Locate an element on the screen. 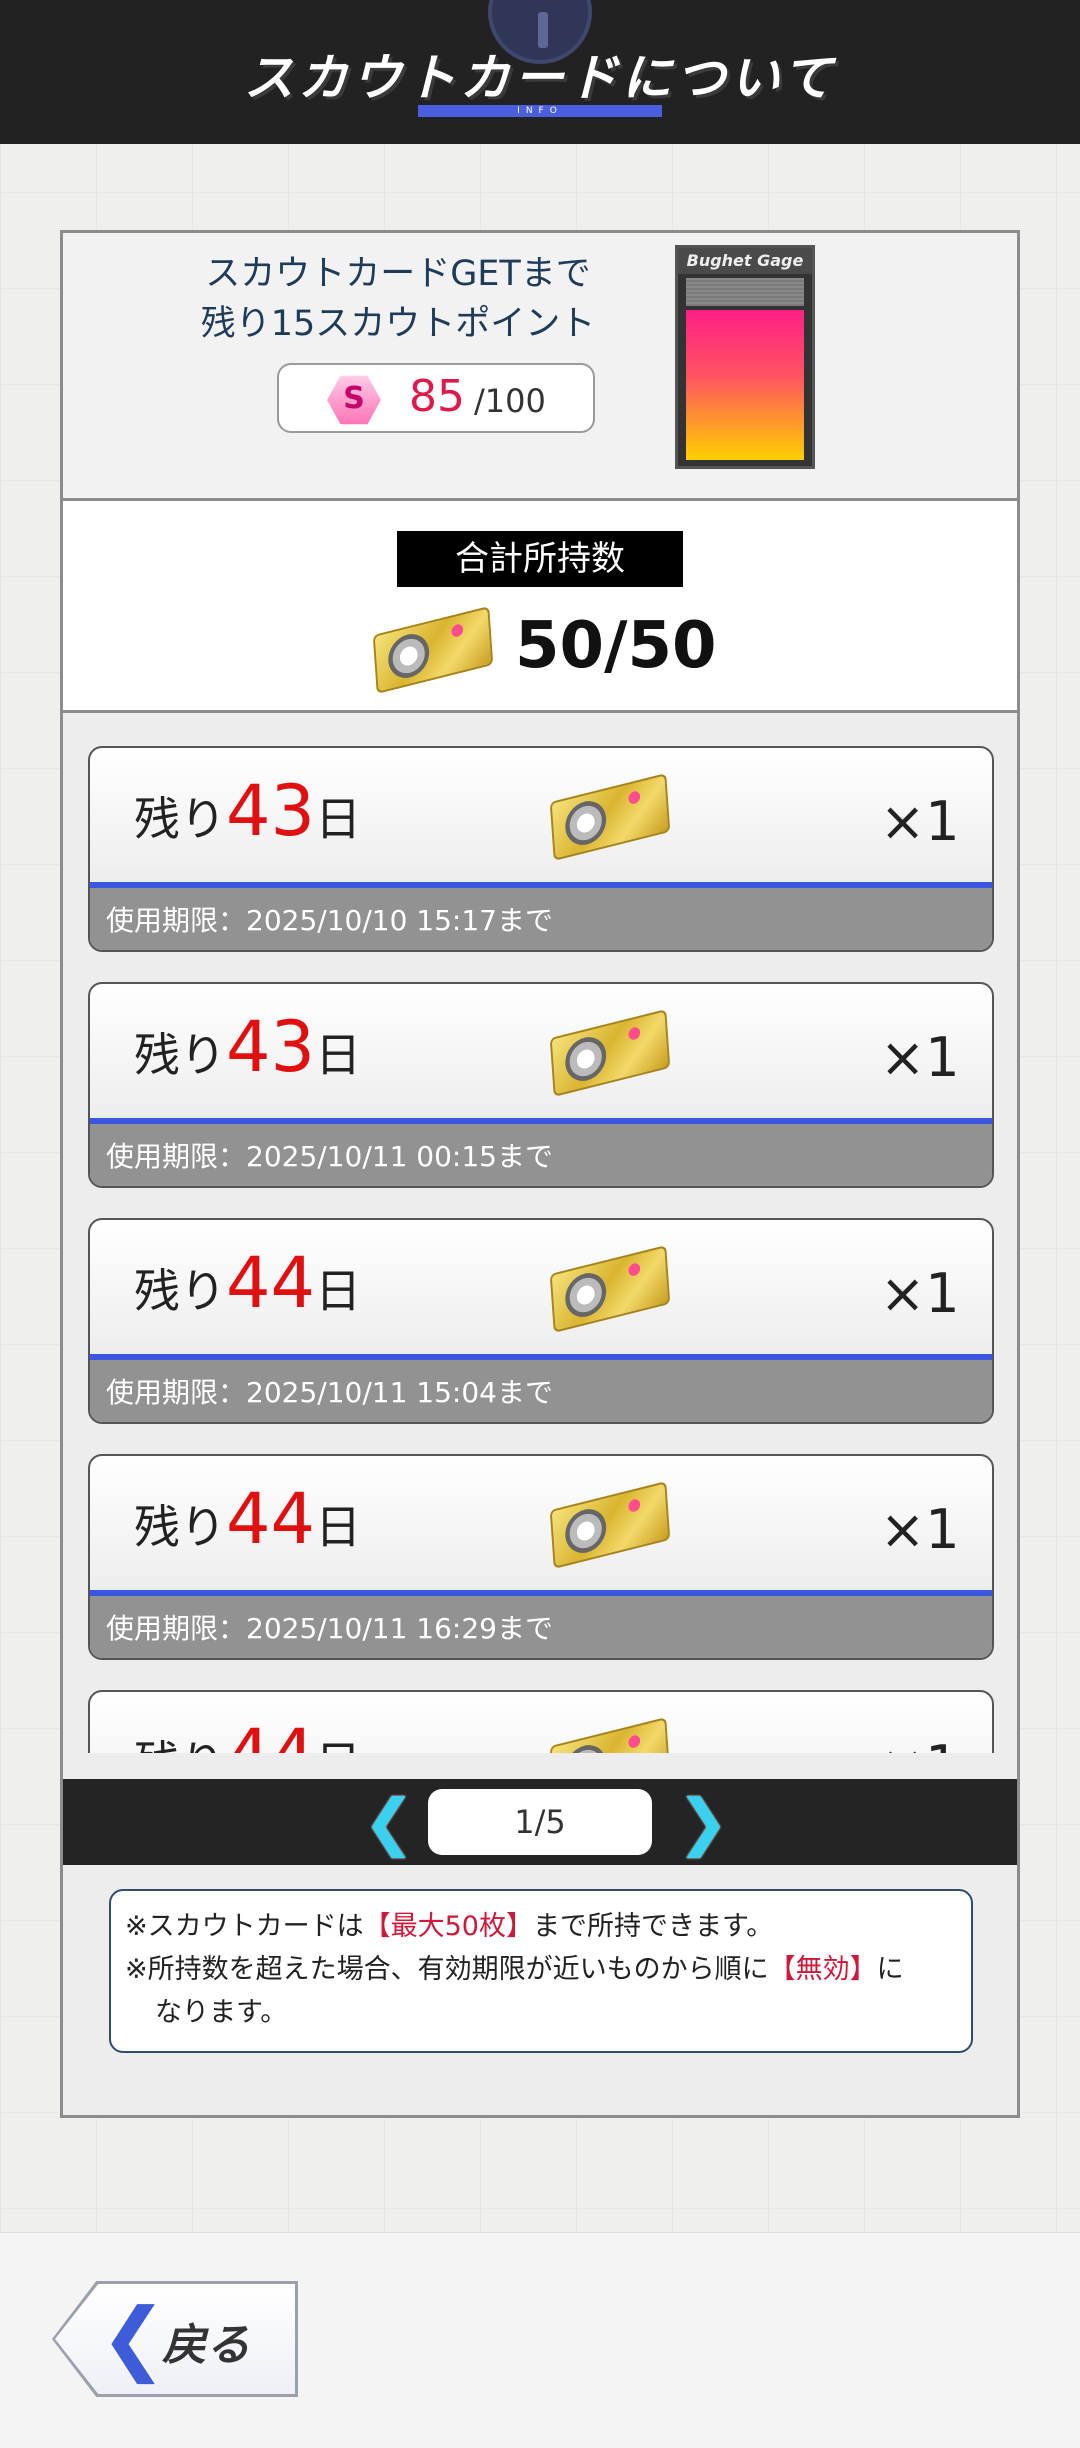 Image resolution: width=1080 pixels, height=2448 pixels. scout-point-icon-letter: S is located at coordinates (354, 398).